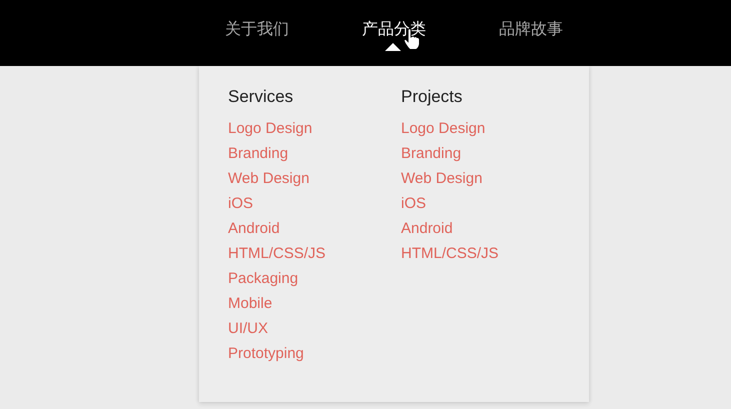  What do you see at coordinates (261, 97) in the screenshot?
I see `column-heading: Services` at bounding box center [261, 97].